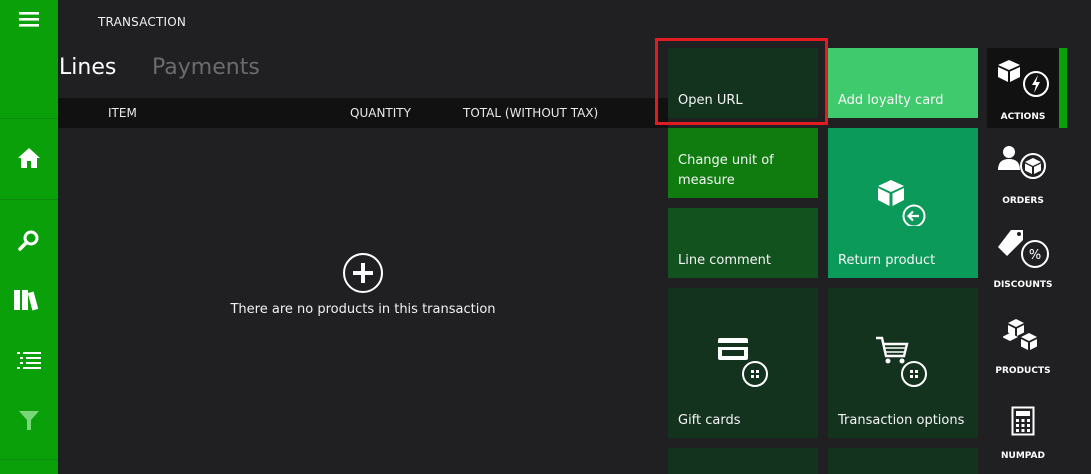  Describe the element at coordinates (1063, 88) in the screenshot. I see `selected-indicator` at that location.